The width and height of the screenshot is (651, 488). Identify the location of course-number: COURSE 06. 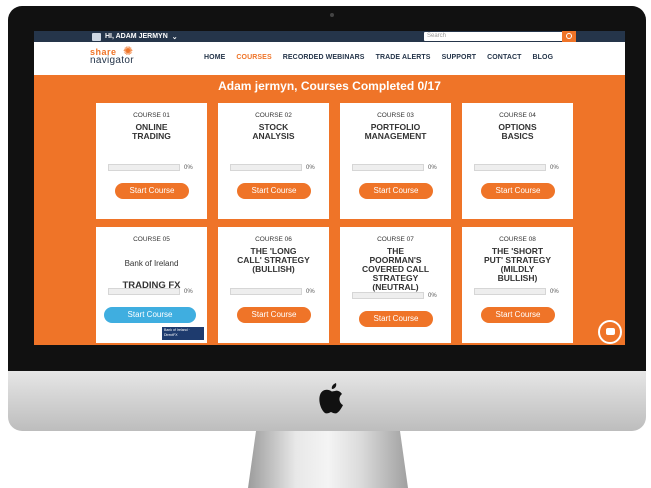
(273, 239).